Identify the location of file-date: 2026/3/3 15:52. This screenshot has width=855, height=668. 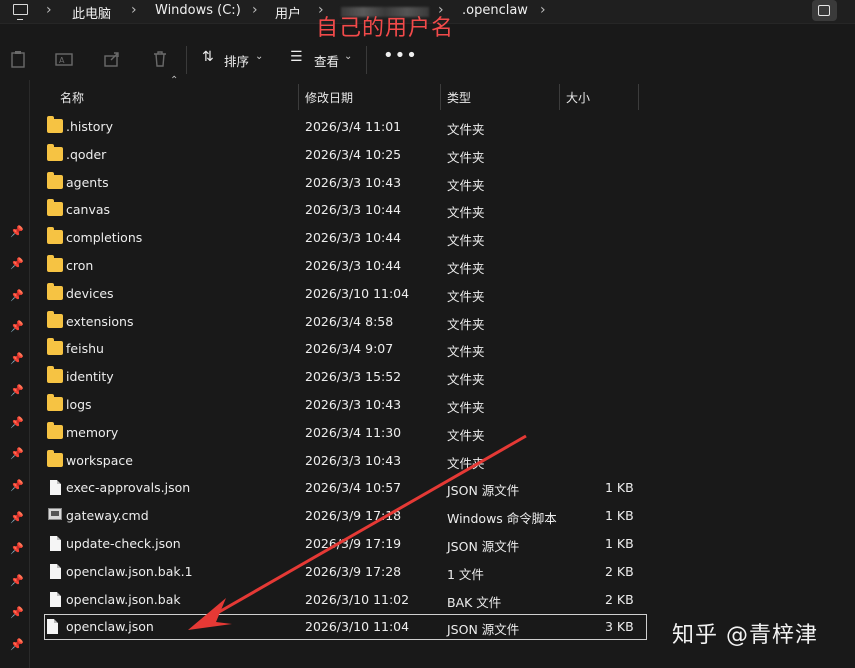
(353, 377).